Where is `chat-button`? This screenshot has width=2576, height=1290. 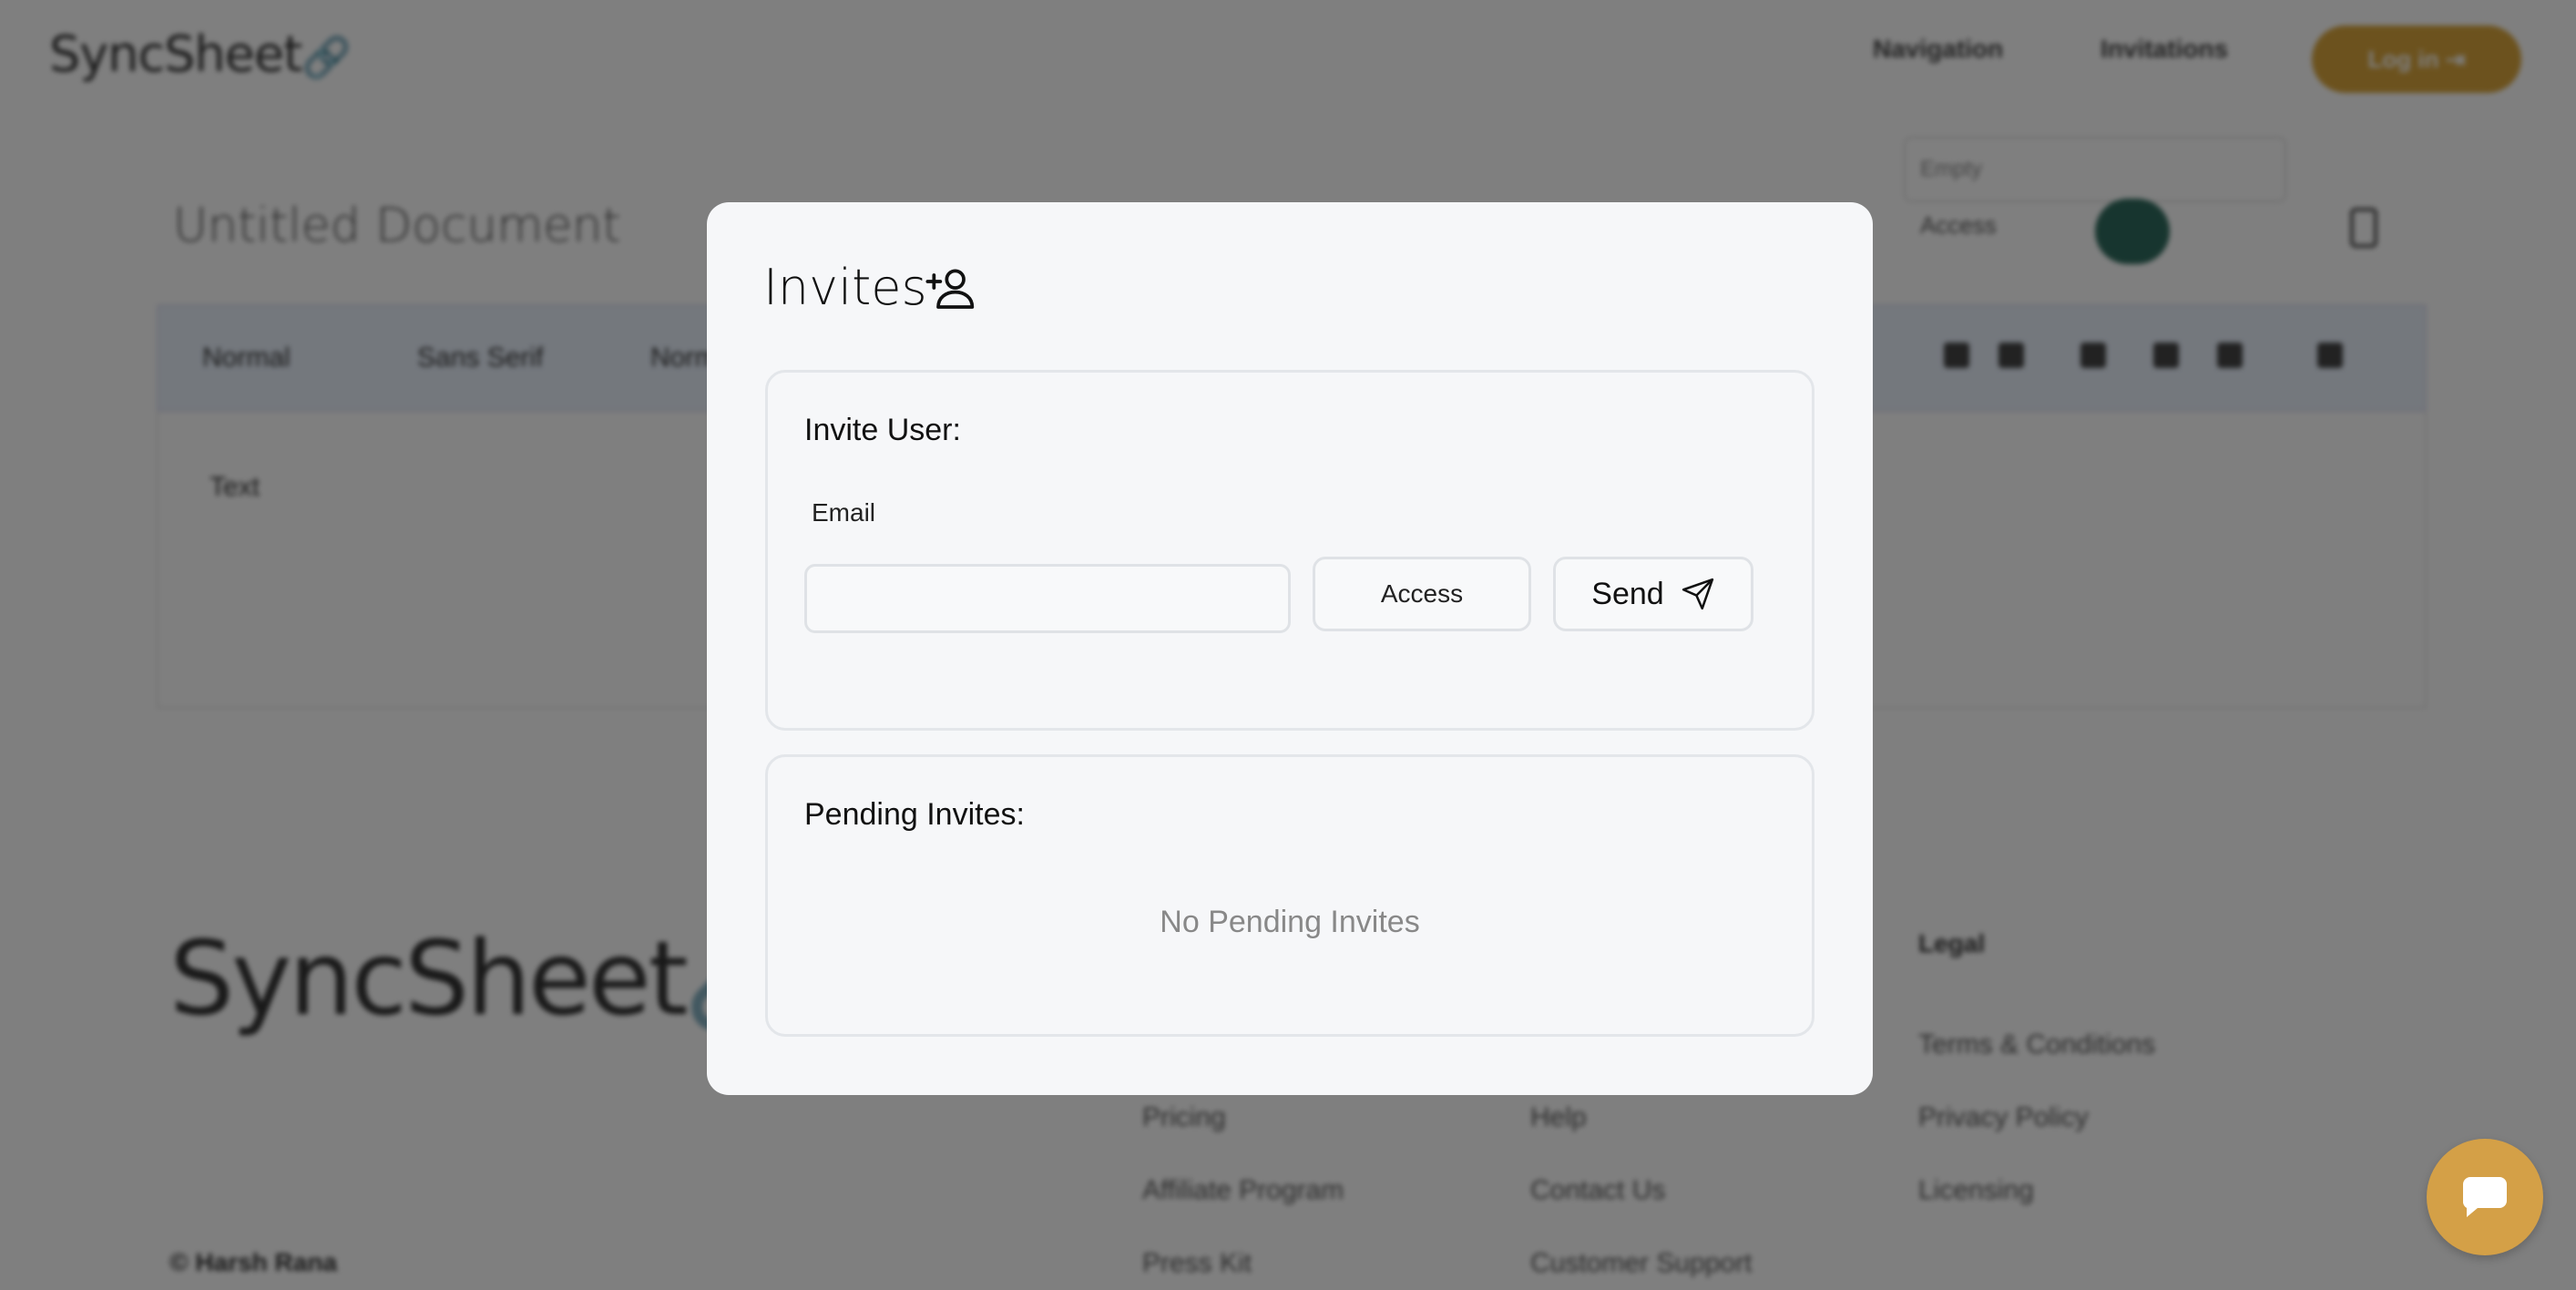 chat-button is located at coordinates (2485, 1197).